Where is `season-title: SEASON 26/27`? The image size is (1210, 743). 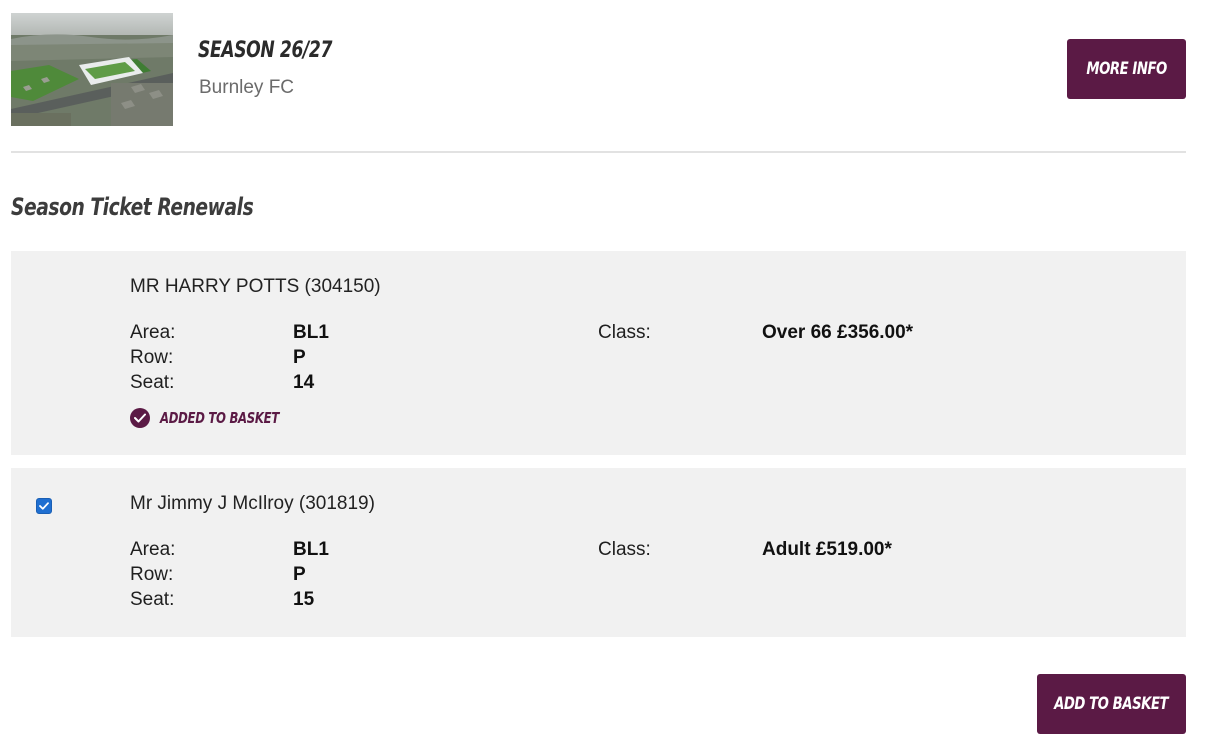 season-title: SEASON 26/27 is located at coordinates (265, 50).